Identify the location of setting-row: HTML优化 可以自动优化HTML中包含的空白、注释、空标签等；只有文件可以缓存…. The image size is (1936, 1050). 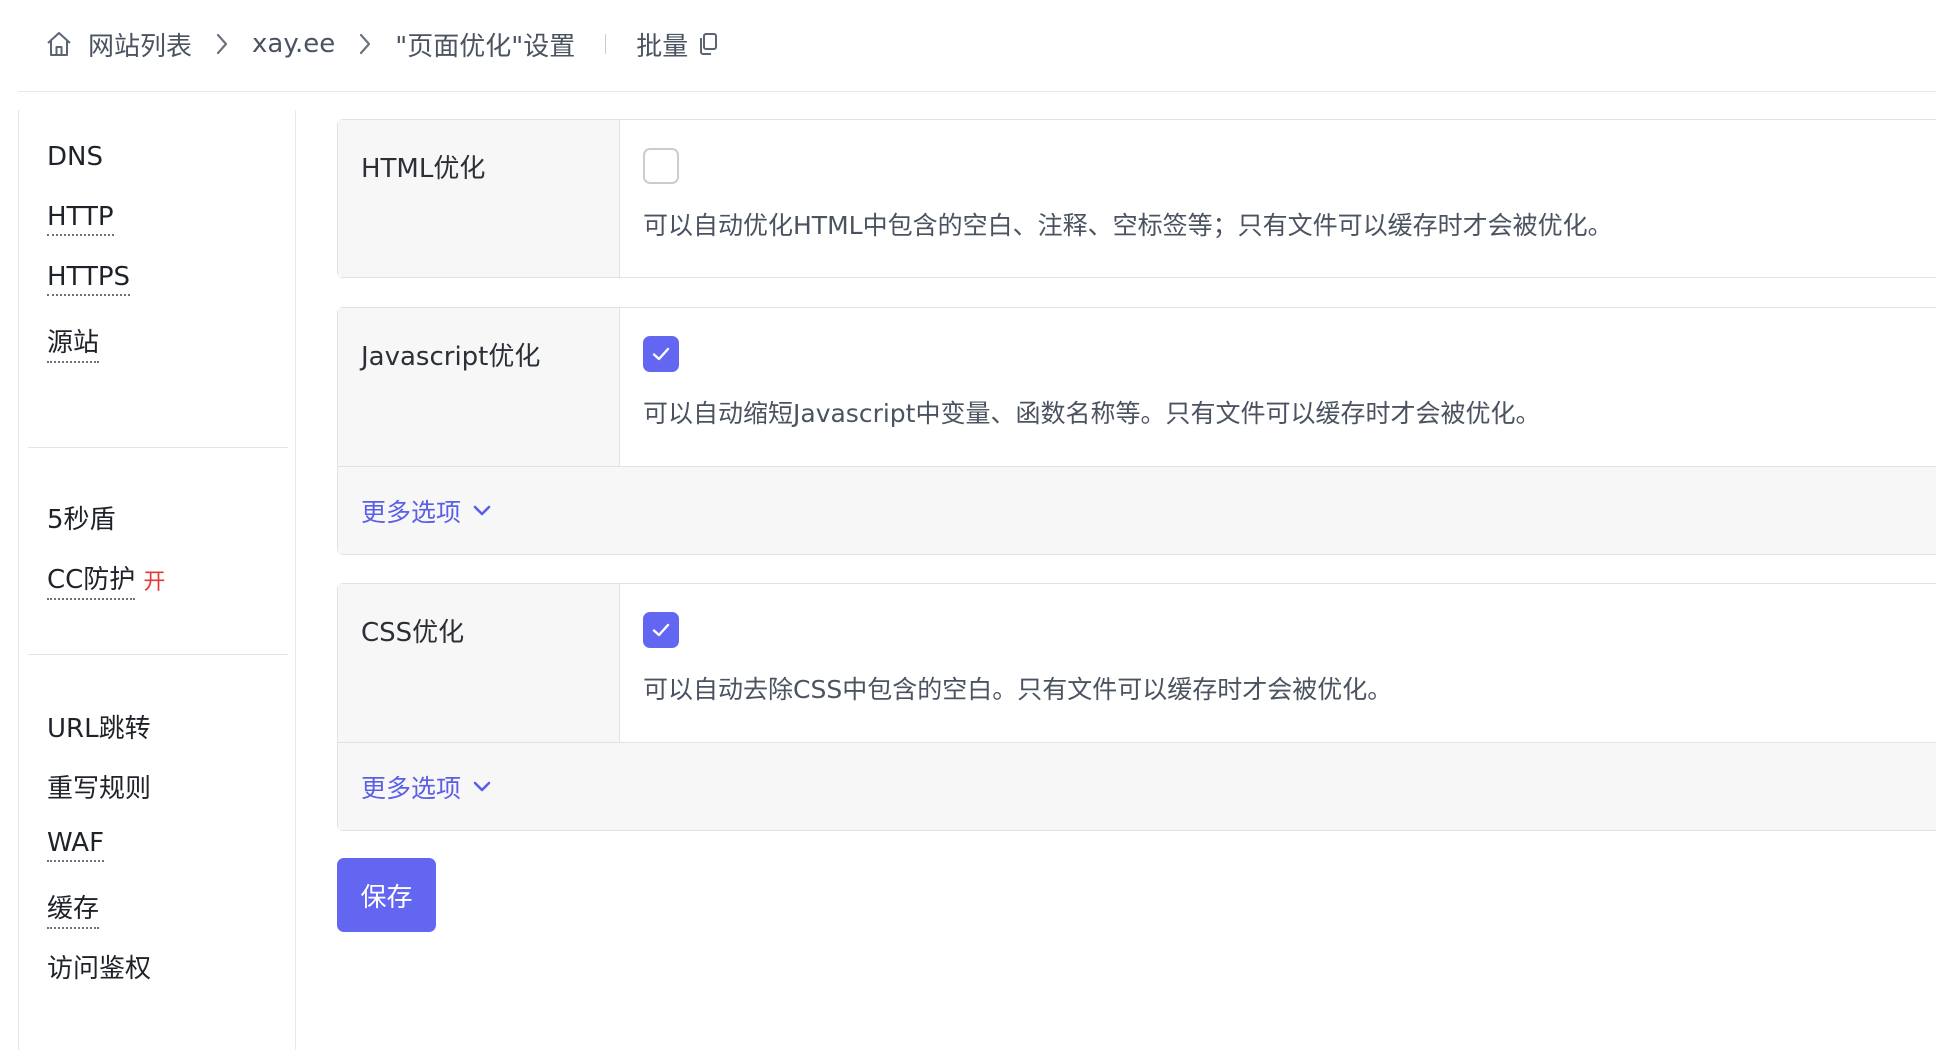
(1137, 198).